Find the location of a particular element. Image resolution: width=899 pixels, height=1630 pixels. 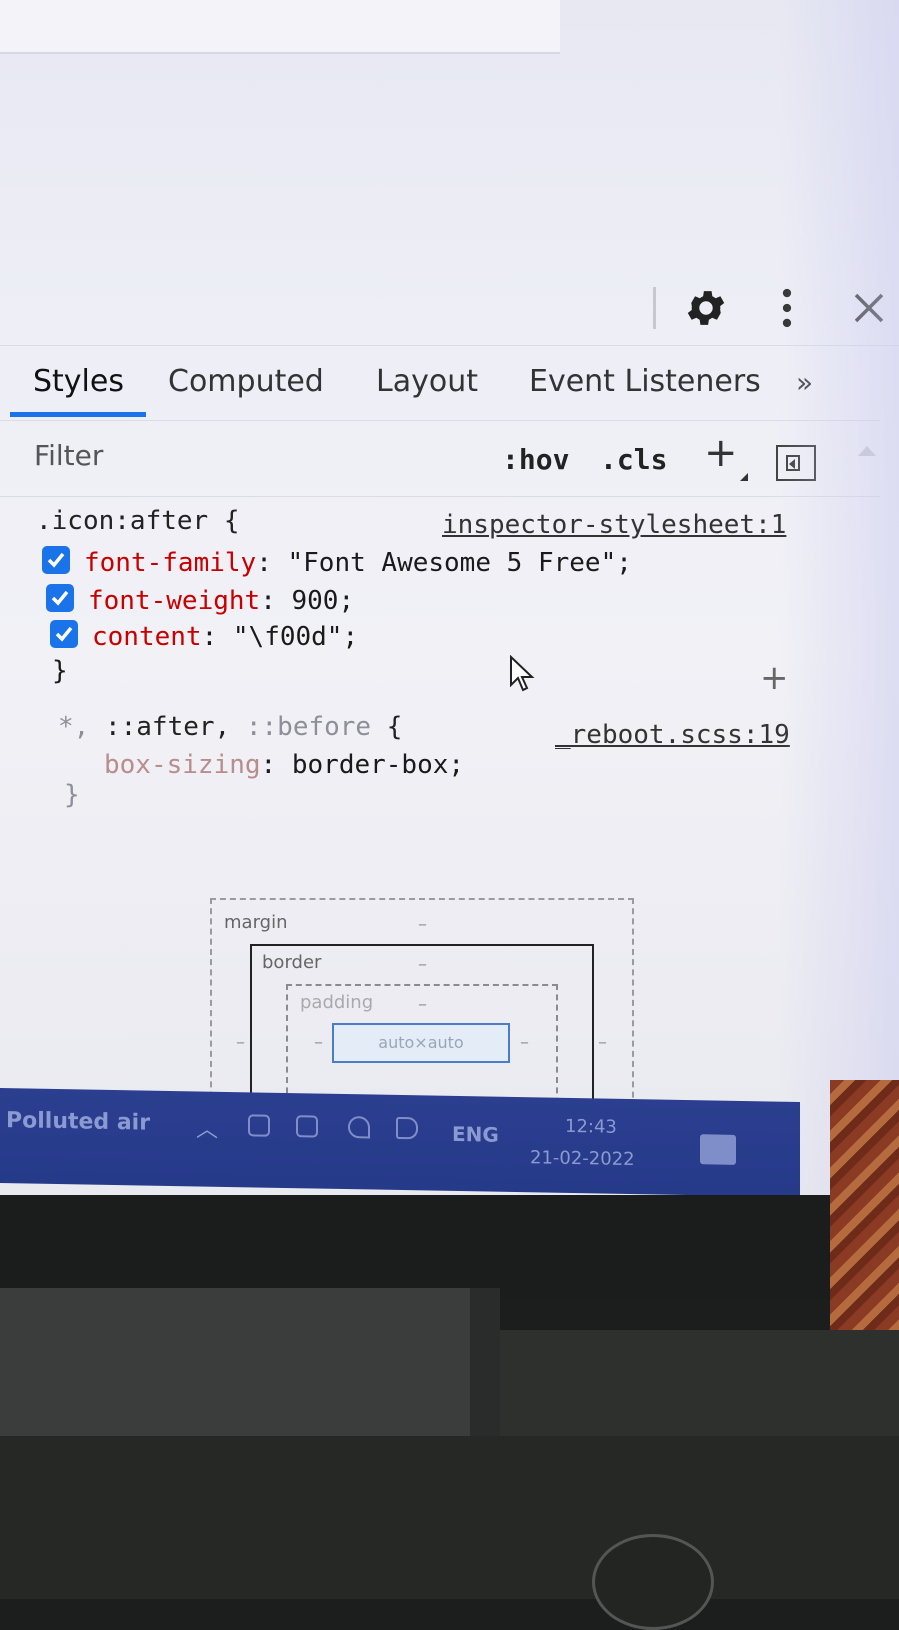

wifi-icon is located at coordinates (359, 1127).